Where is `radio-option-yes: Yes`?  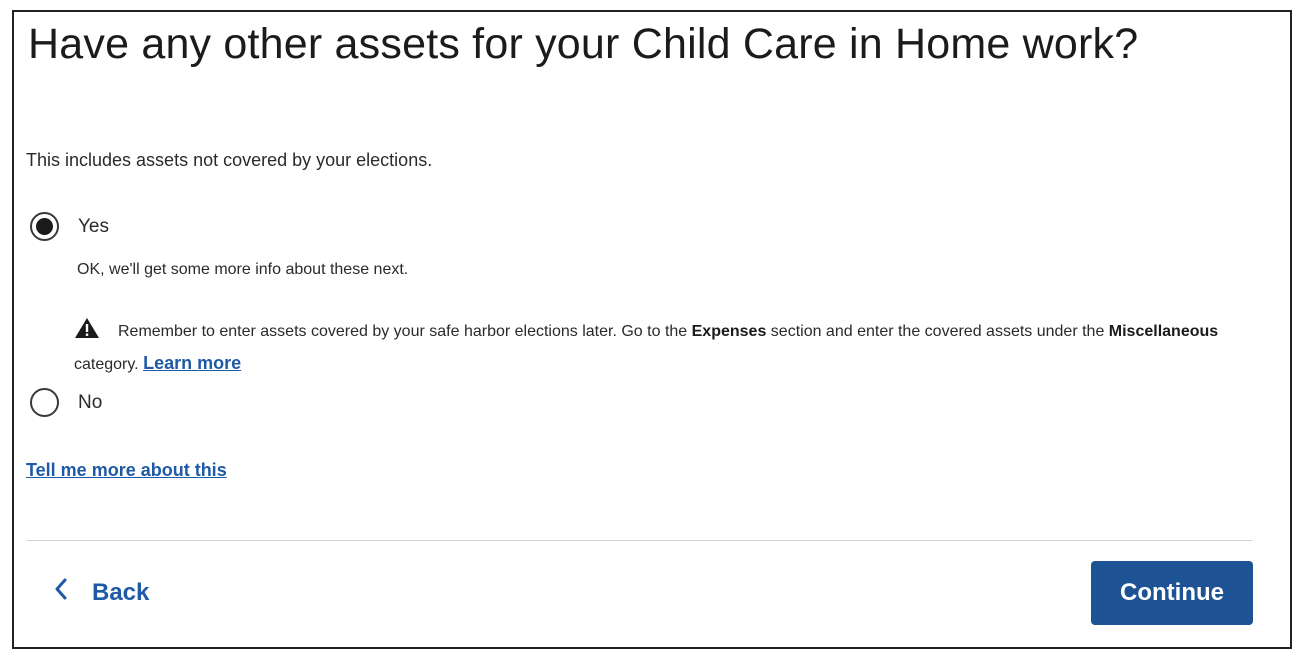
radio-option-yes: Yes is located at coordinates (69, 226).